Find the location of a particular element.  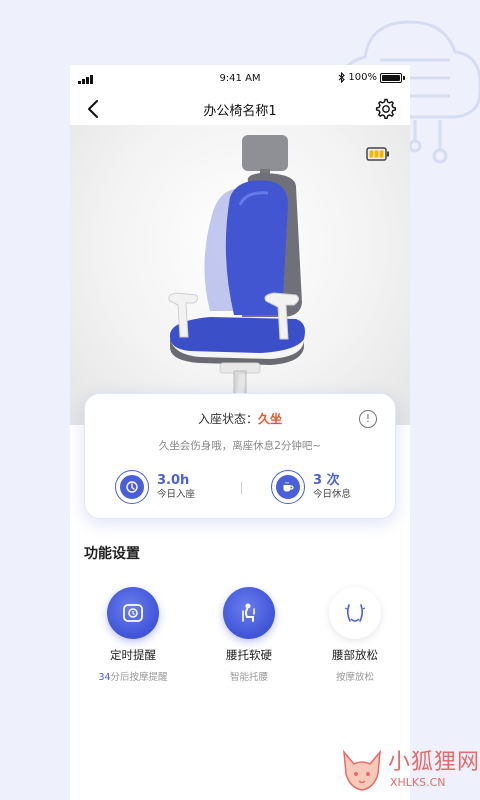

function-sub: 按摩放松 is located at coordinates (354, 677).